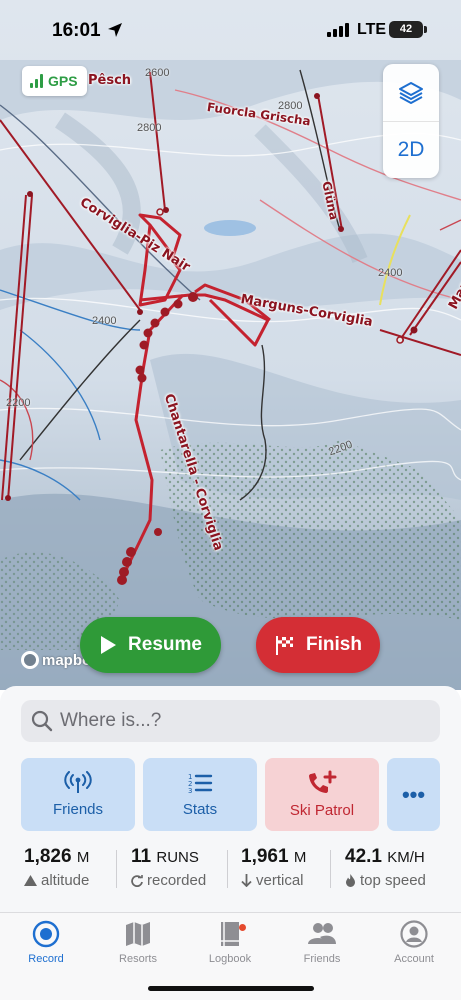 Image resolution: width=461 pixels, height=1000 pixels. I want to click on layers-icon, so click(411, 92).